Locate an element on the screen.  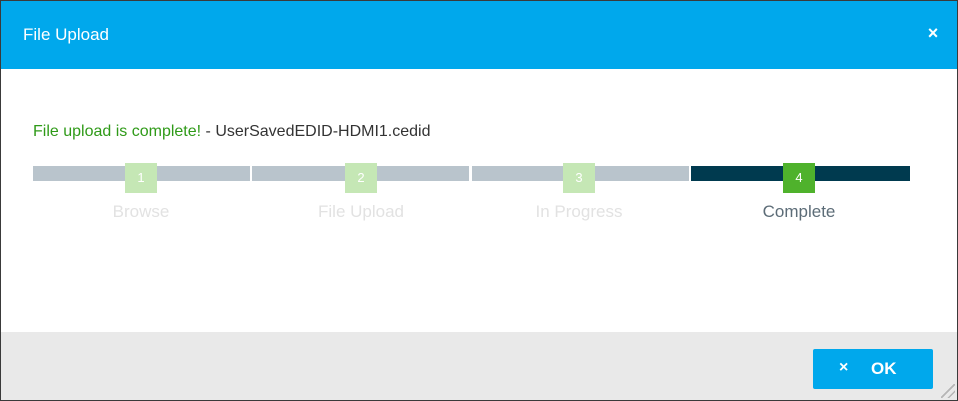
status-text: File upload is complete! is located at coordinates (117, 131).